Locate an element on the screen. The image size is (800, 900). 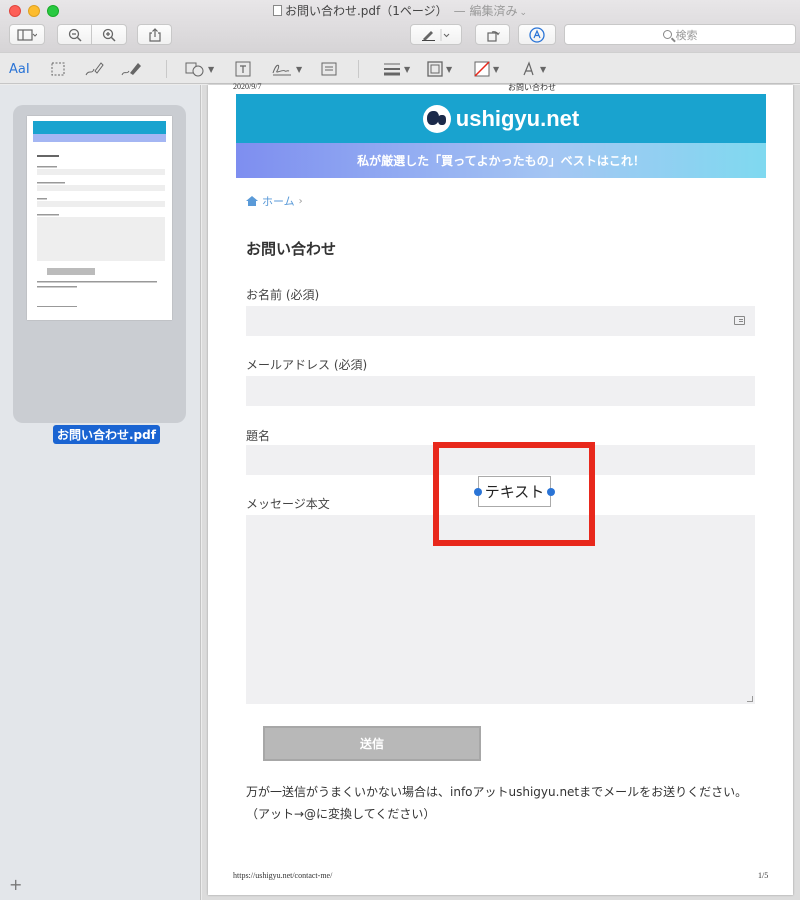
resize-grip-icon is located at coordinates (750, 699).